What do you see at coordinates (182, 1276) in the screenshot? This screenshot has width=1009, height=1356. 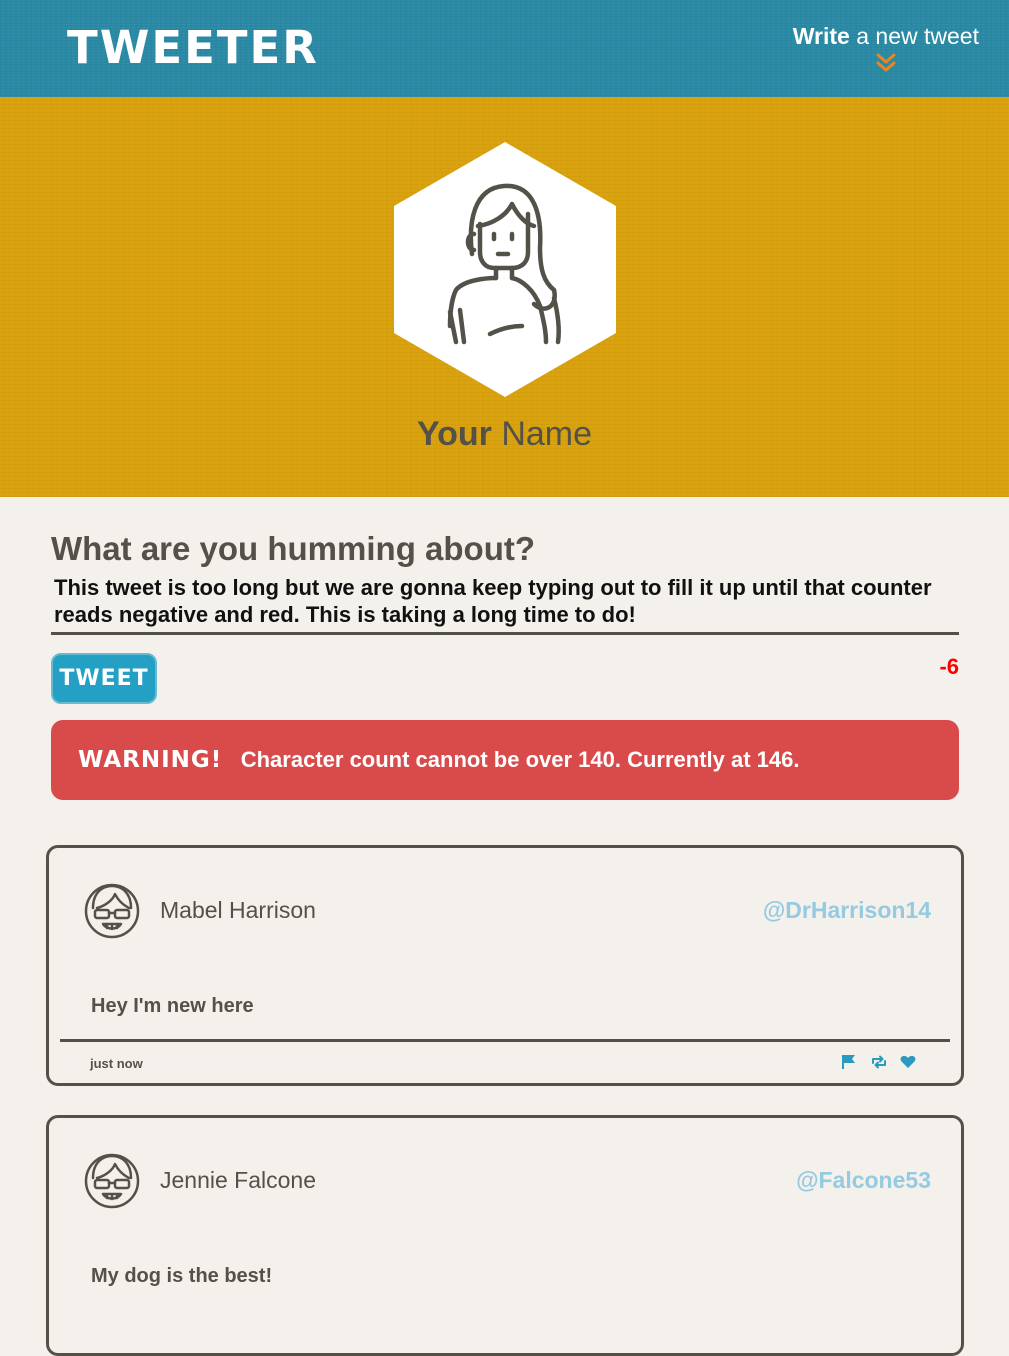 I see `tweet-body: My dog is the best!` at bounding box center [182, 1276].